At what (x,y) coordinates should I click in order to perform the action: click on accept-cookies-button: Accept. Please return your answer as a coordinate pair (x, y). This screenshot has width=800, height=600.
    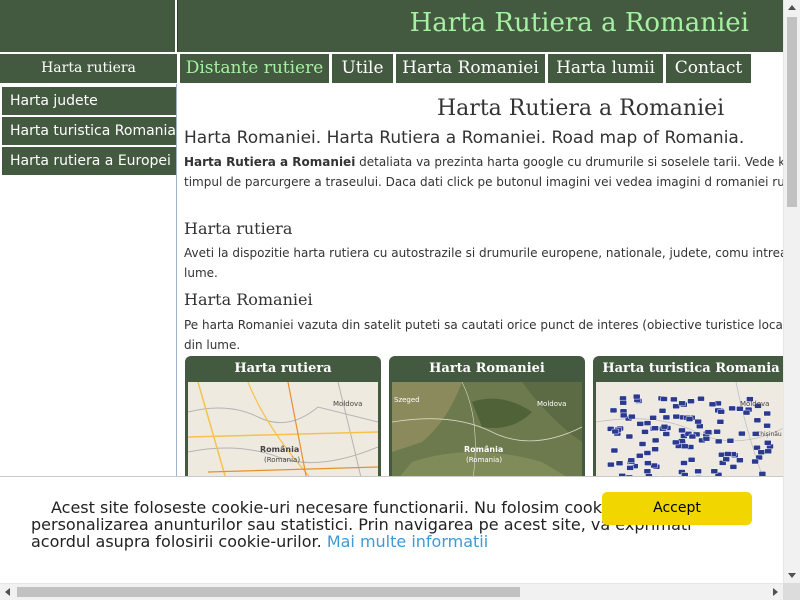
    Looking at the image, I should click on (677, 508).